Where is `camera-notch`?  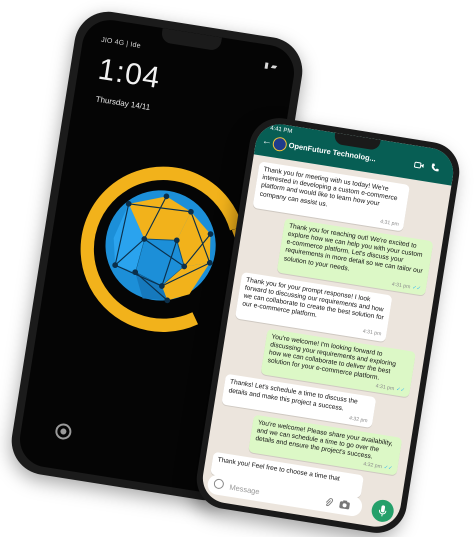
camera-notch is located at coordinates (191, 39).